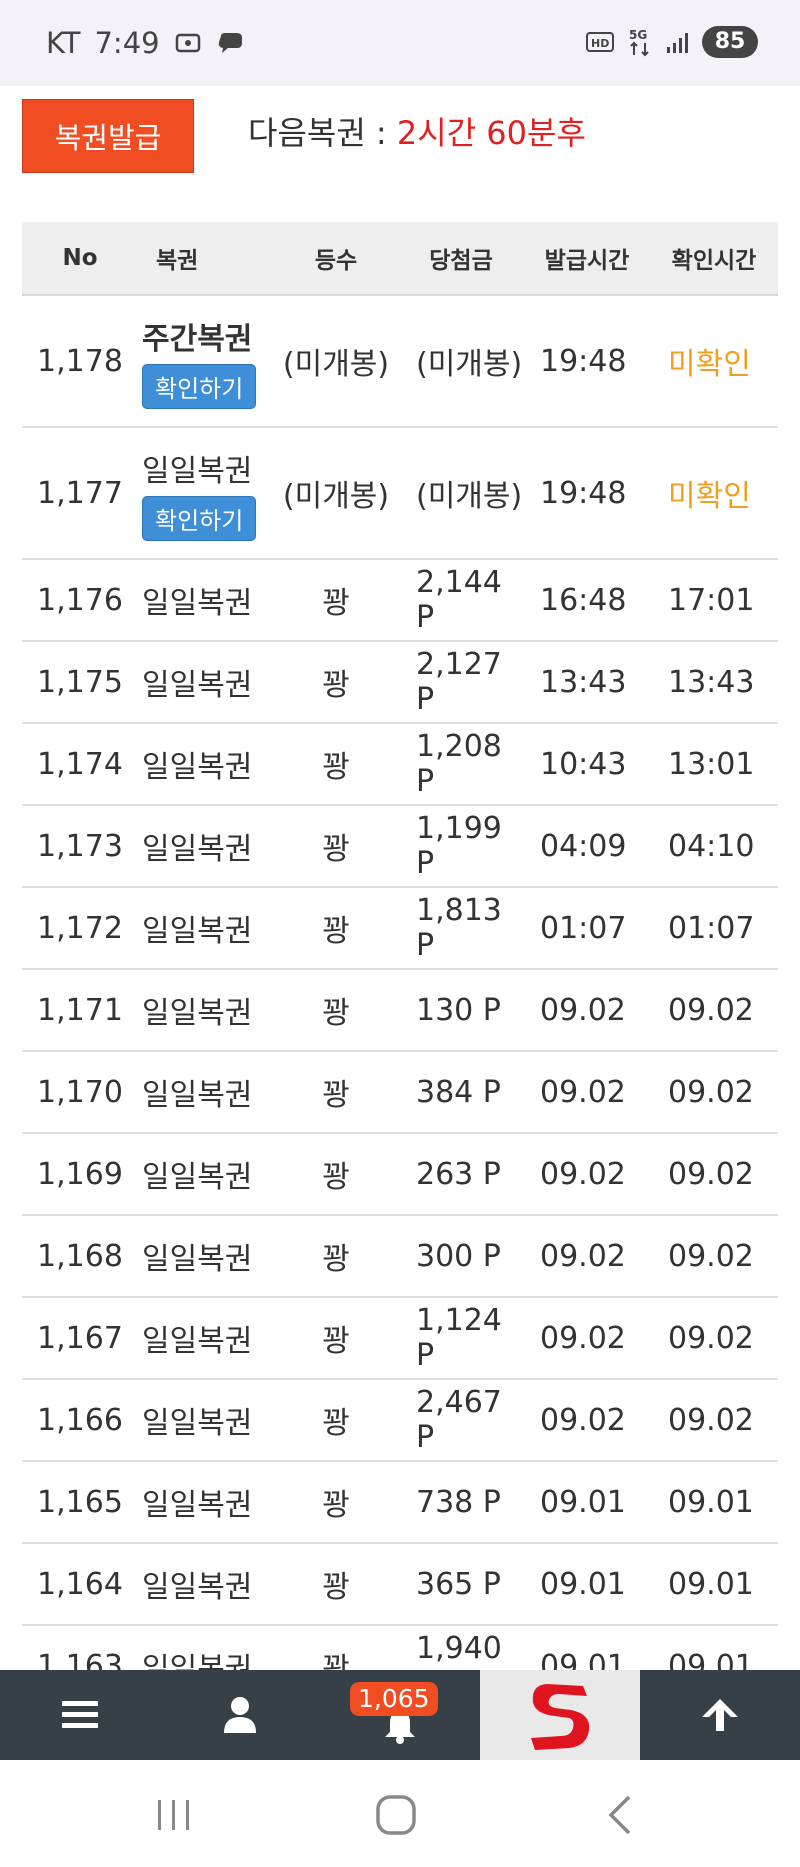 The width and height of the screenshot is (800, 1867). I want to click on menu-icon, so click(80, 1714).